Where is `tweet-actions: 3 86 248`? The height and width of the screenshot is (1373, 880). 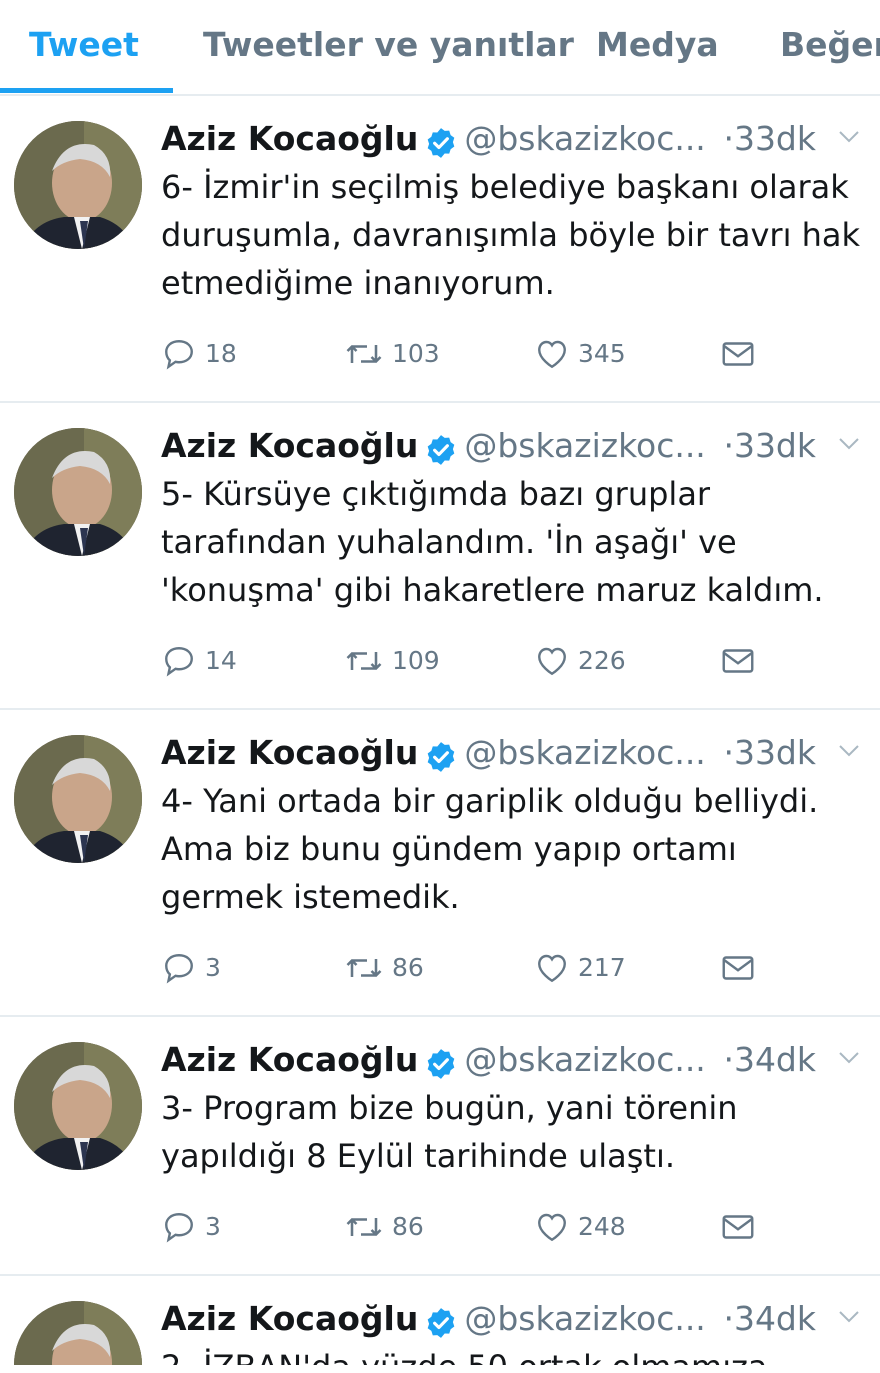 tweet-actions: 3 86 248 is located at coordinates (513, 1227).